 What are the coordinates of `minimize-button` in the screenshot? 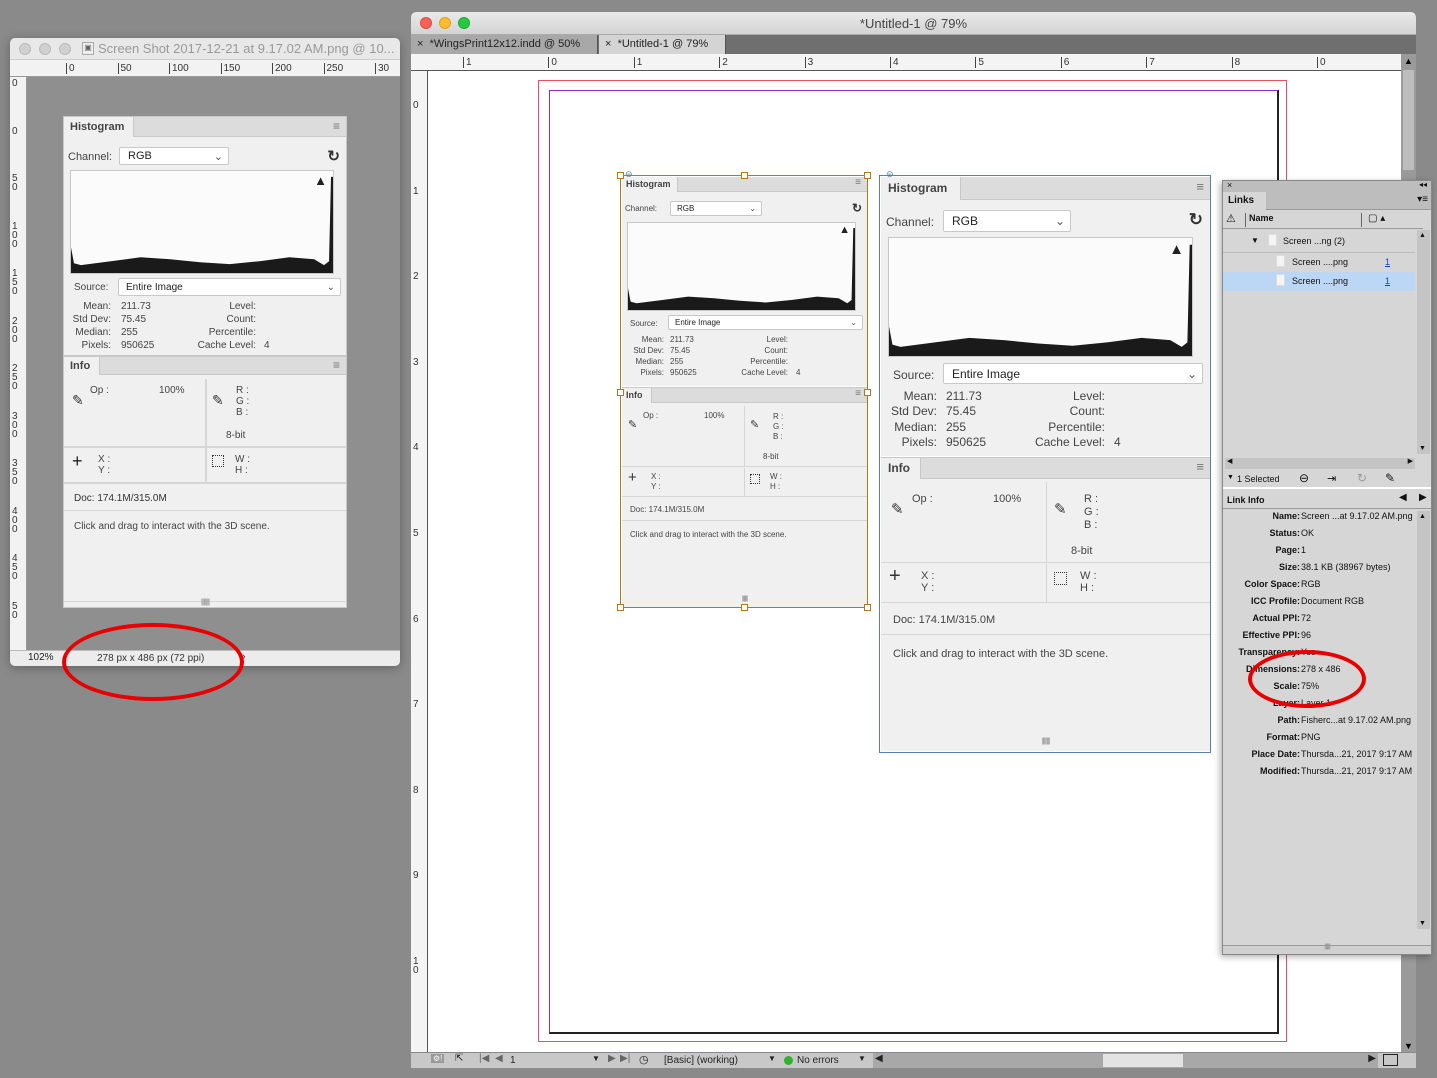 It's located at (45, 49).